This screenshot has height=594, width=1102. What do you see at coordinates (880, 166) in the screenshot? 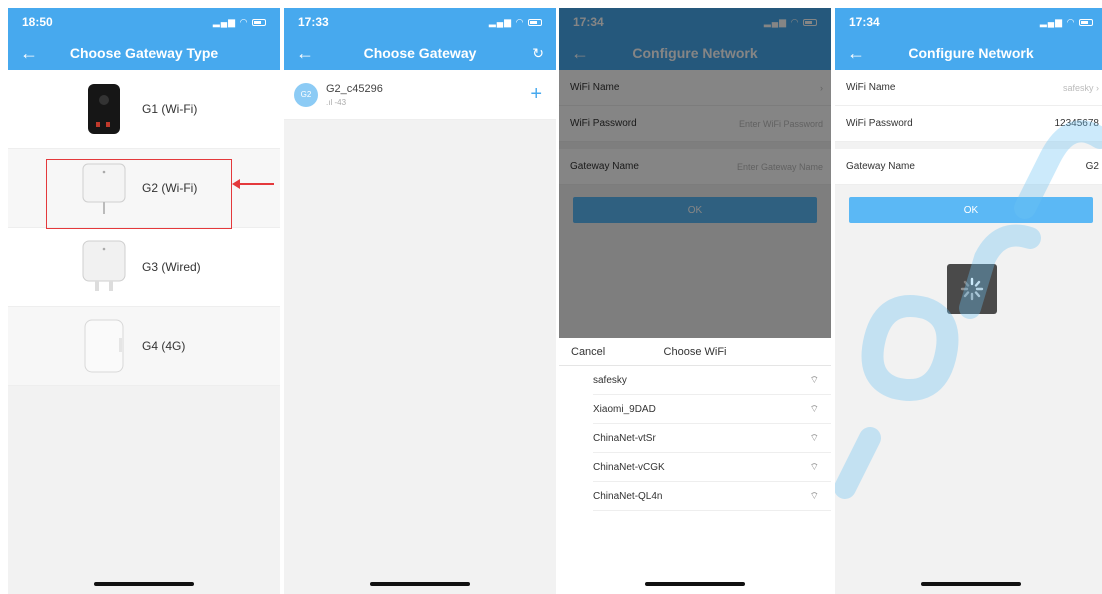
I see `gateway-name-label: Gateway Name` at bounding box center [880, 166].